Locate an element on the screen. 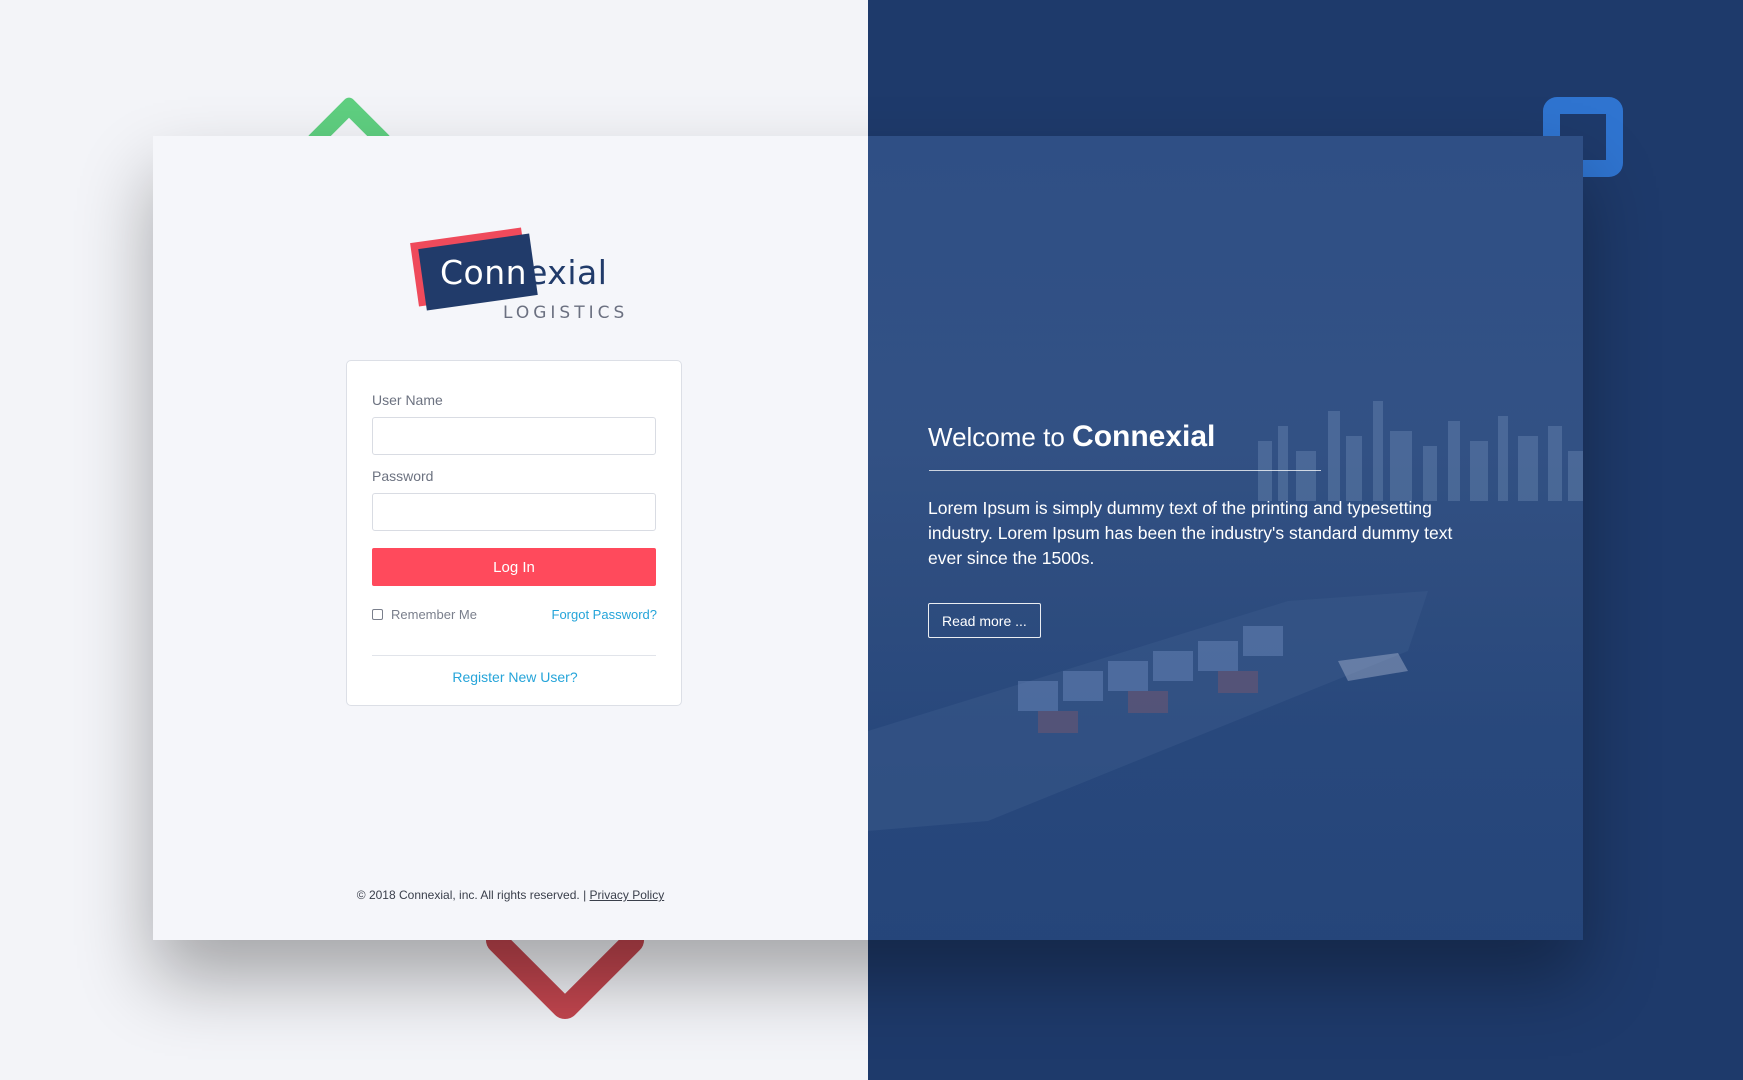 The height and width of the screenshot is (1080, 1743). city-skyline-image is located at coordinates (1420, 451).